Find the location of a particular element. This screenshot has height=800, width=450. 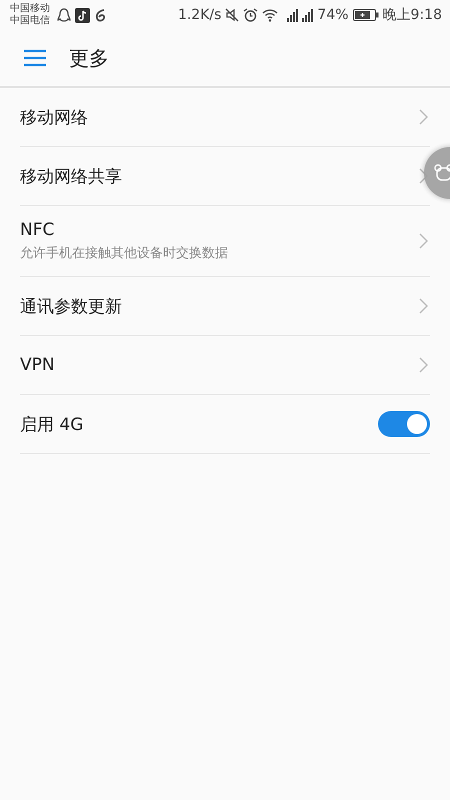

mute-icon is located at coordinates (232, 15).